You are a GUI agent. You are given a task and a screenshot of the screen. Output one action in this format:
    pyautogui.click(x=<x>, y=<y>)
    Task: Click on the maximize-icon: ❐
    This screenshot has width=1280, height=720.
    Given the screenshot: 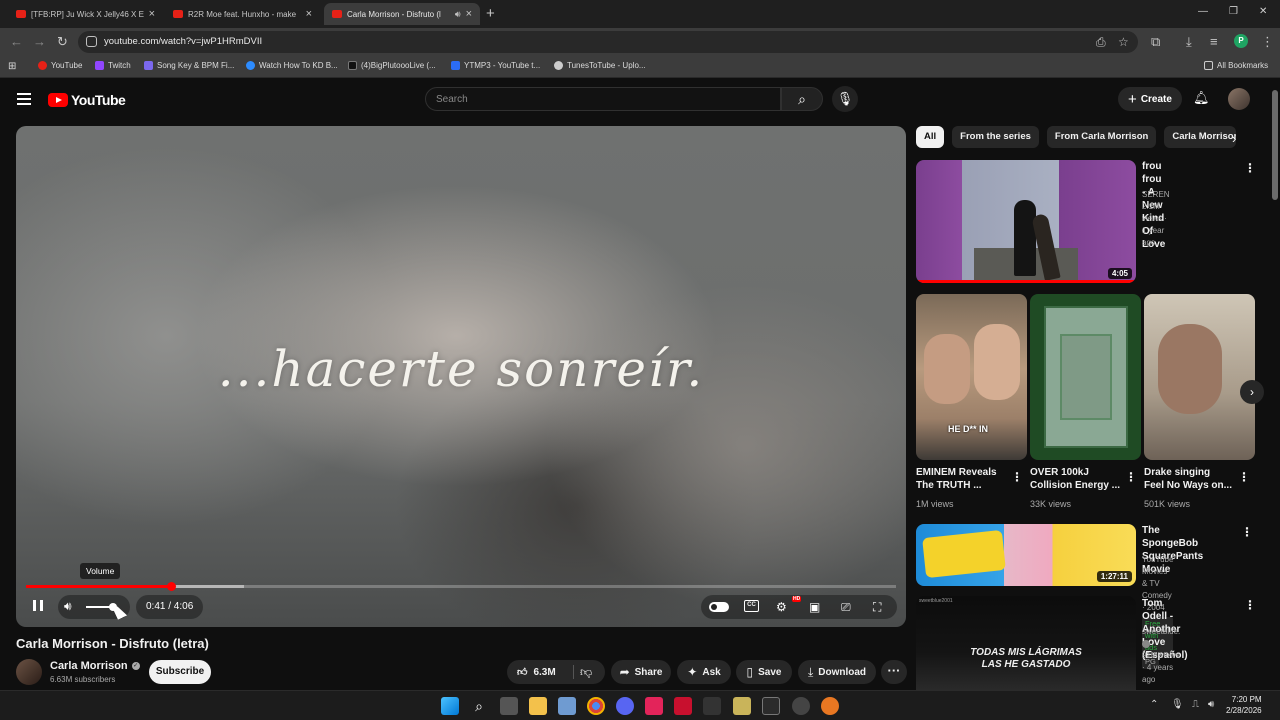 What is the action you would take?
    pyautogui.click(x=1233, y=11)
    